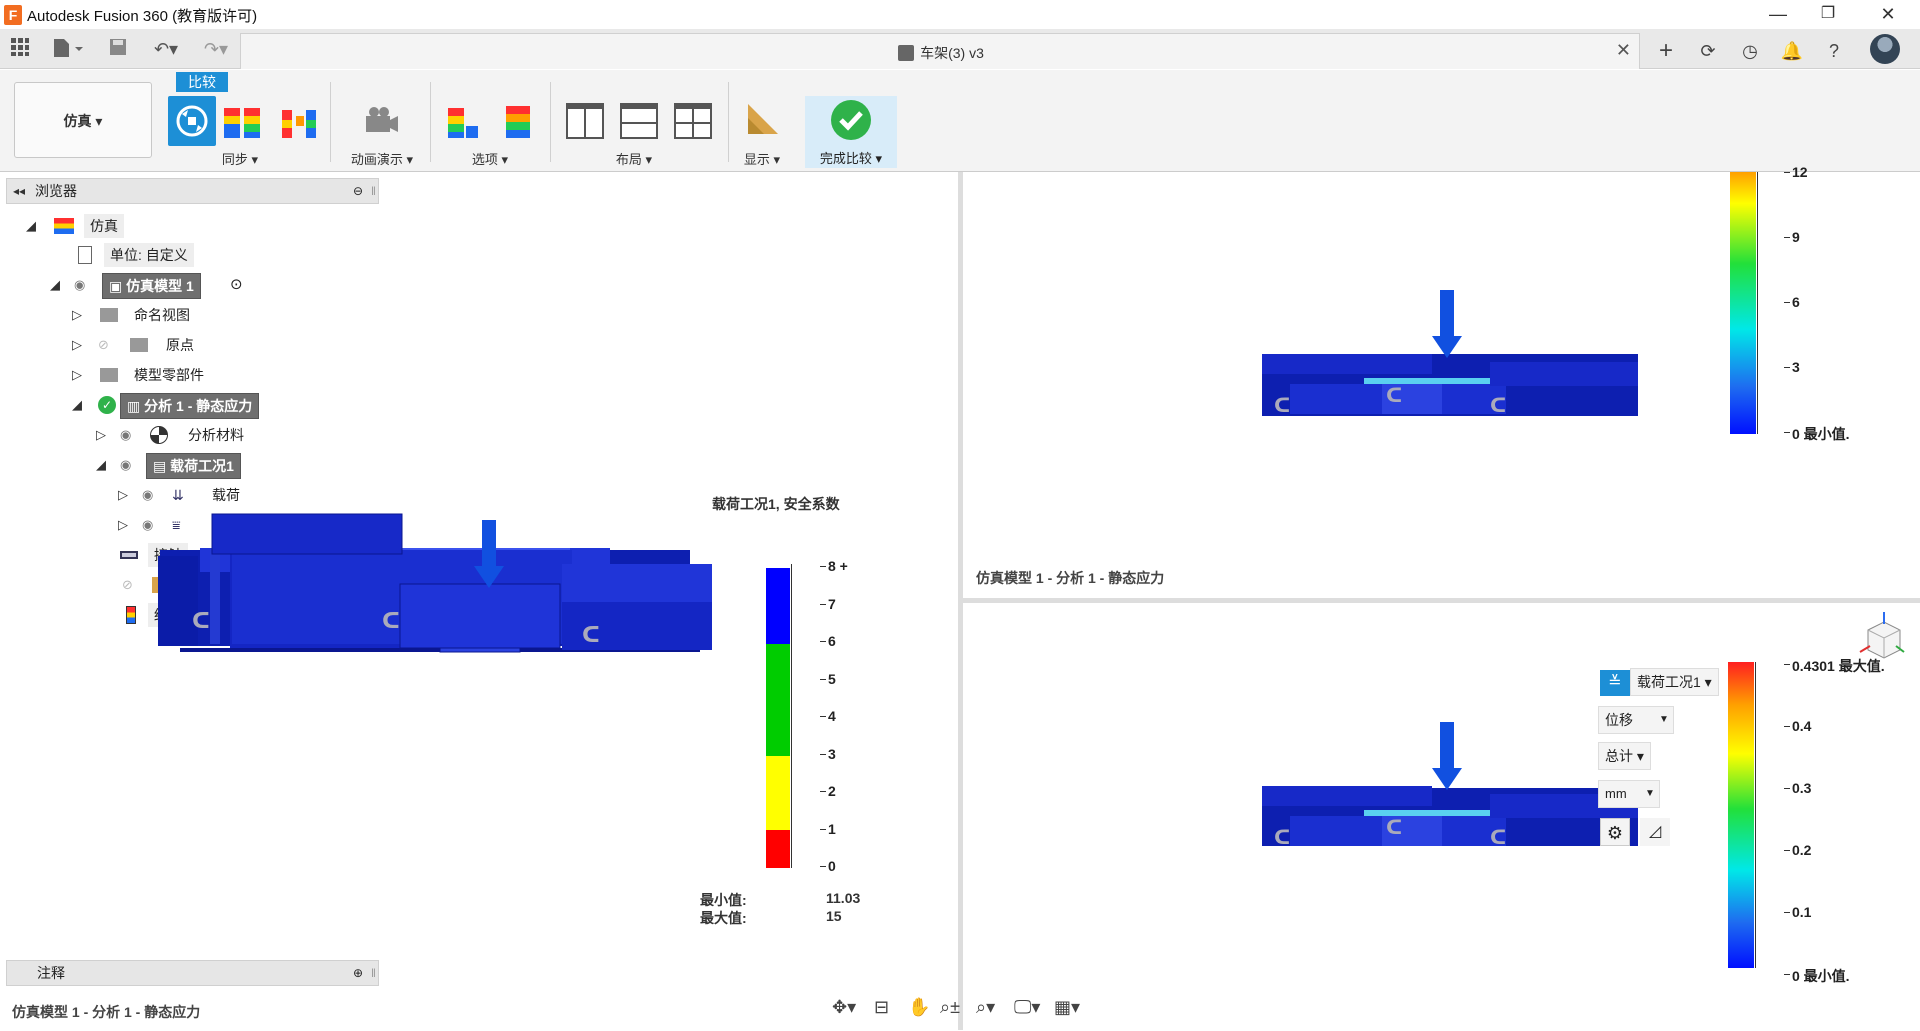 This screenshot has width=1920, height=1031. Describe the element at coordinates (299, 120) in the screenshot. I see `sync-plots-icon` at that location.